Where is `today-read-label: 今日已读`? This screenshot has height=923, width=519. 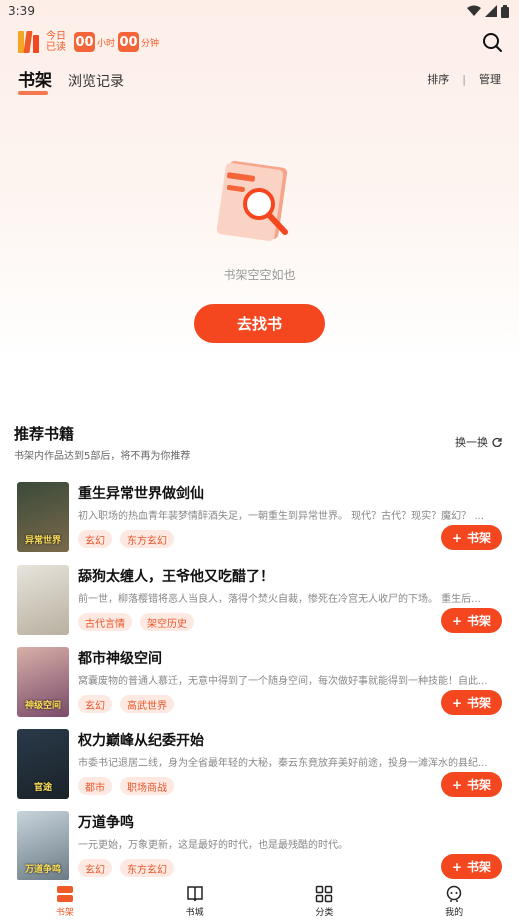
today-read-label: 今日已读 is located at coordinates (56, 42).